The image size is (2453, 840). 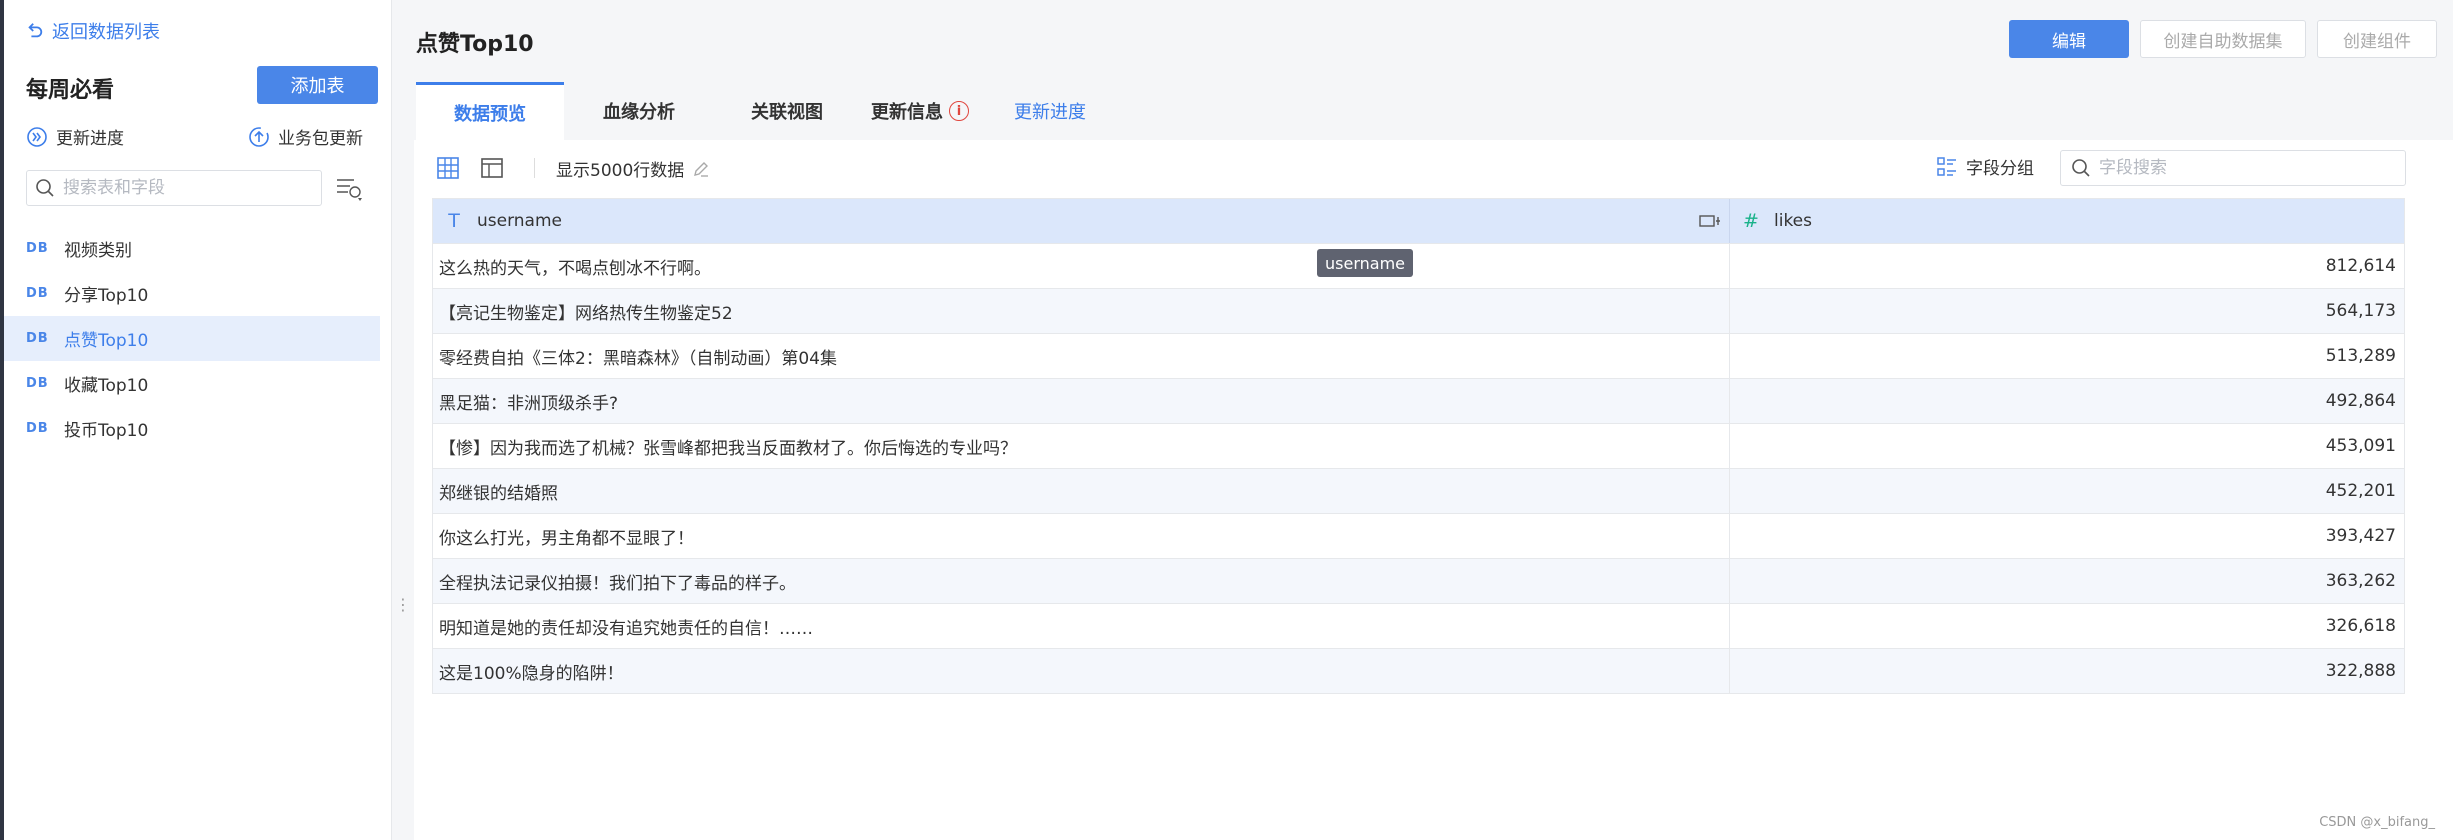 I want to click on field-search-box, so click(x=2233, y=168).